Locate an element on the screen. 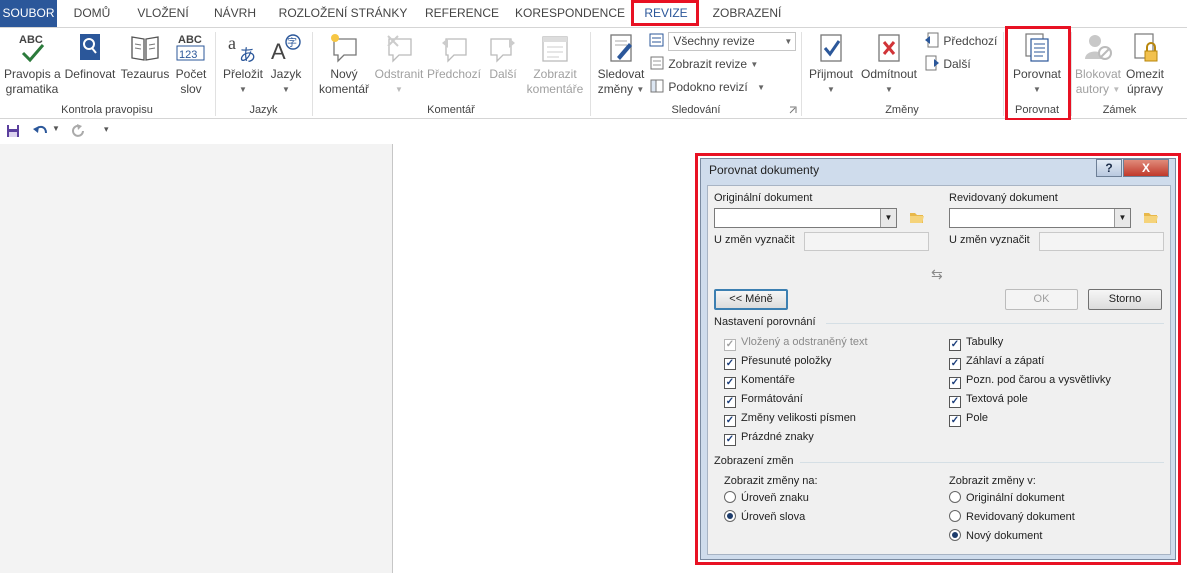 This screenshot has height=573, width=1187. new-comment-button: Nový komentář is located at coordinates (344, 64).